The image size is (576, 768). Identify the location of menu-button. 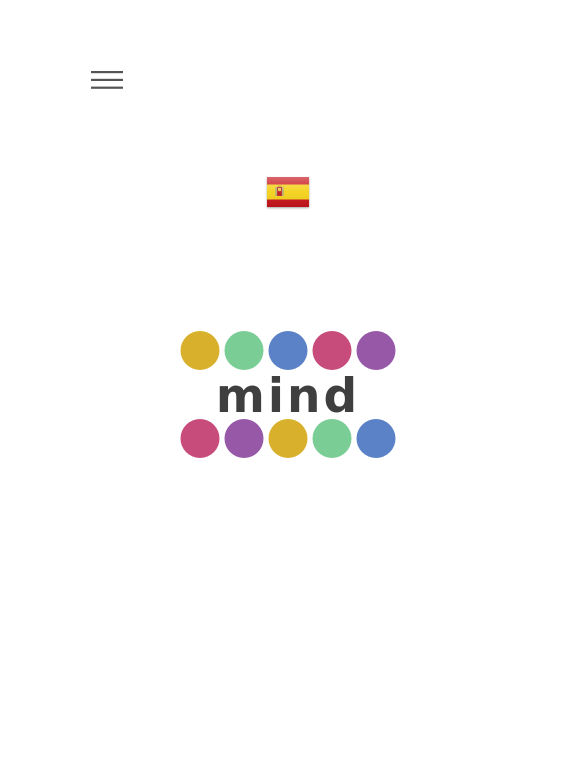
(107, 80).